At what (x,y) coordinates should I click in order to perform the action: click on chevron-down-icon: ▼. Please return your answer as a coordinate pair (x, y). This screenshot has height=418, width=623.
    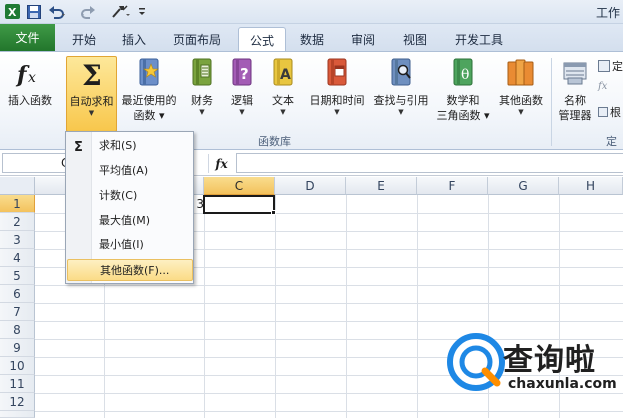
    Looking at the image, I should click on (91, 113).